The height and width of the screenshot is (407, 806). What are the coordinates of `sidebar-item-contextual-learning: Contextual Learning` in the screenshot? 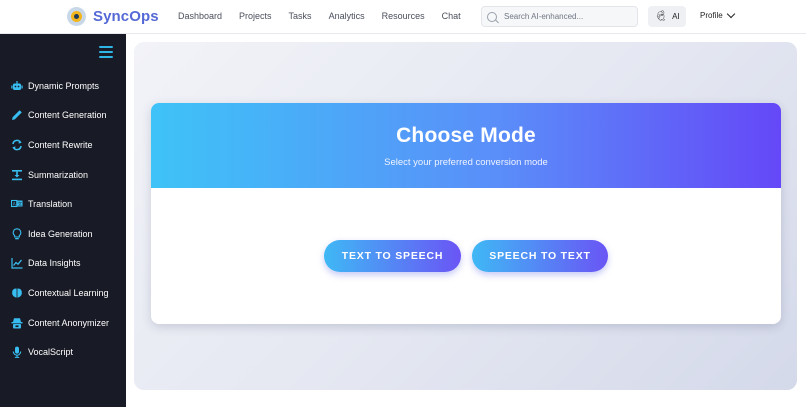 It's located at (63, 293).